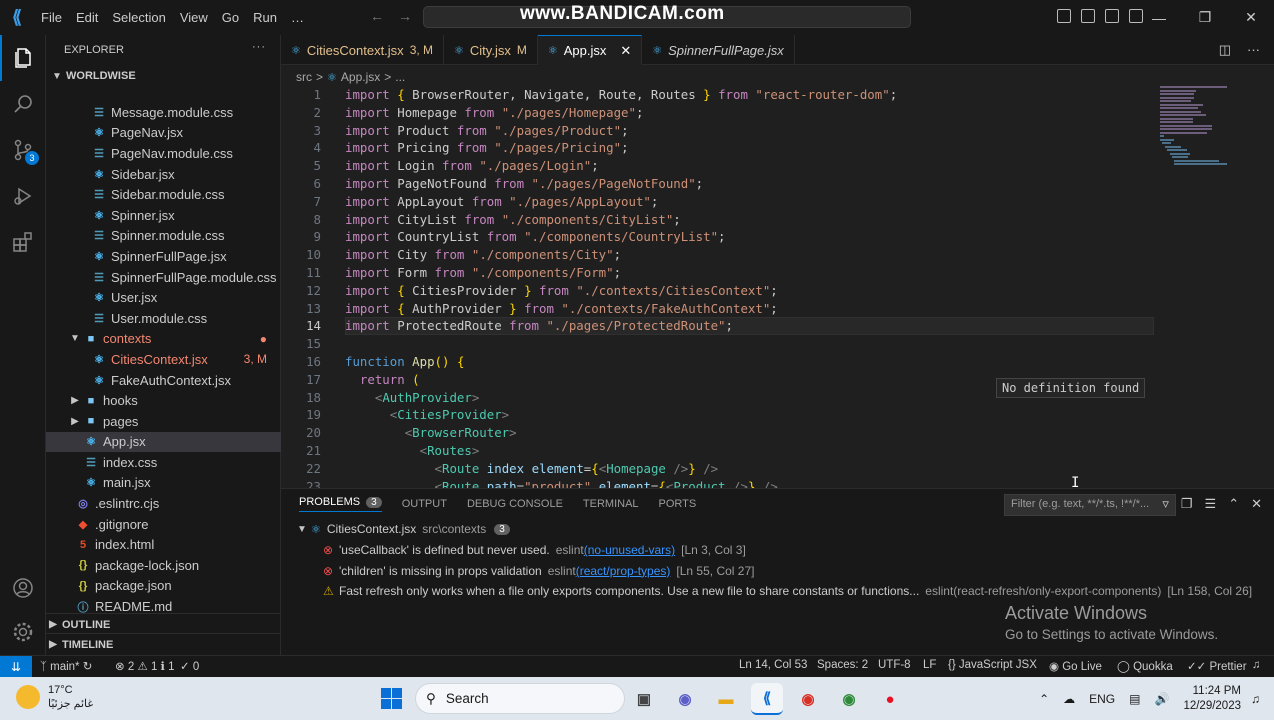  I want to click on clock: 11:24 PM 12/29/2023, so click(1212, 699).